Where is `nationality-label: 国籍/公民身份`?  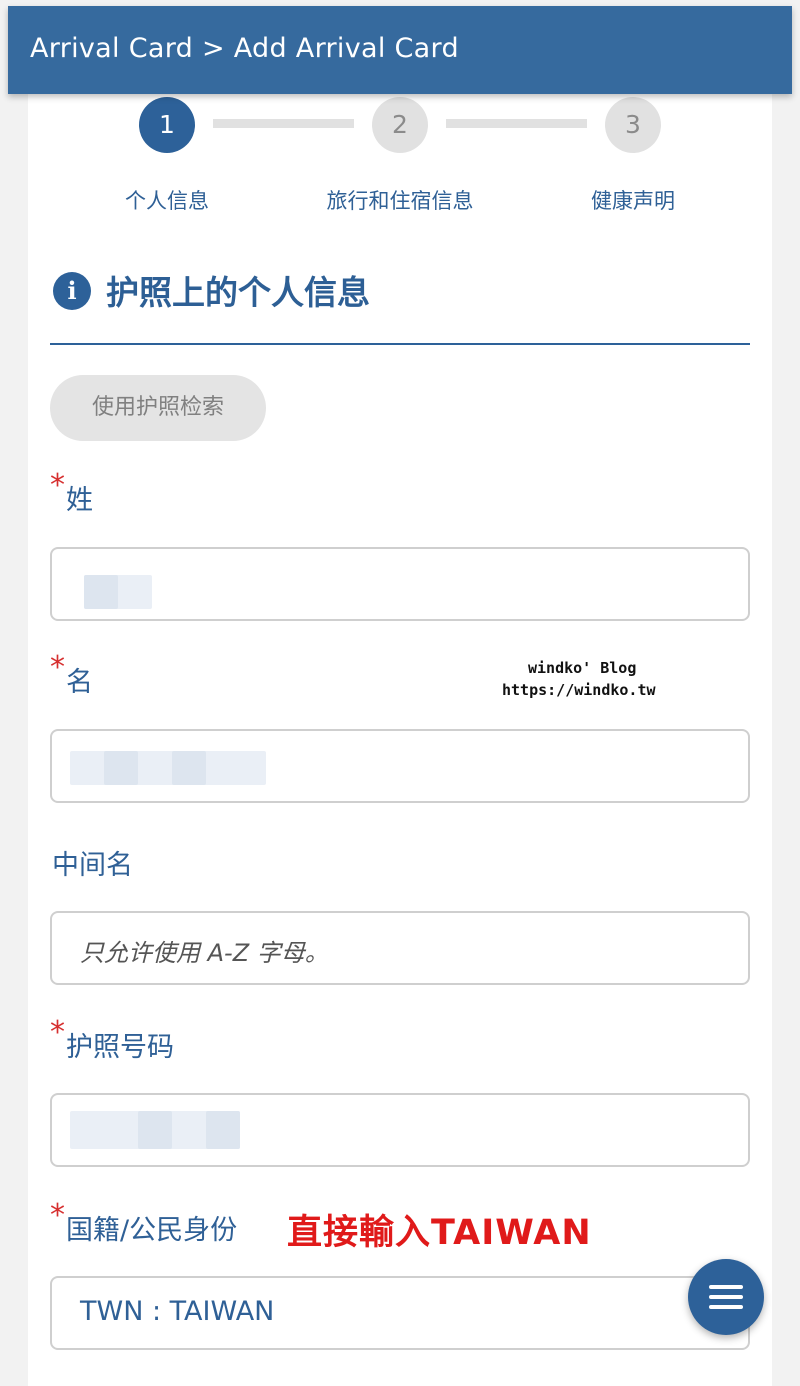
nationality-label: 国籍/公民身份 is located at coordinates (152, 1230).